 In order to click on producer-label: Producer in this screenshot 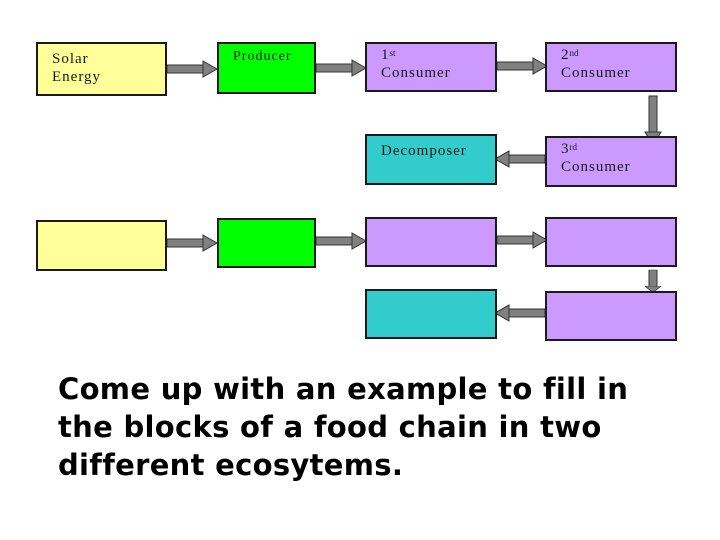, I will do `click(262, 56)`.